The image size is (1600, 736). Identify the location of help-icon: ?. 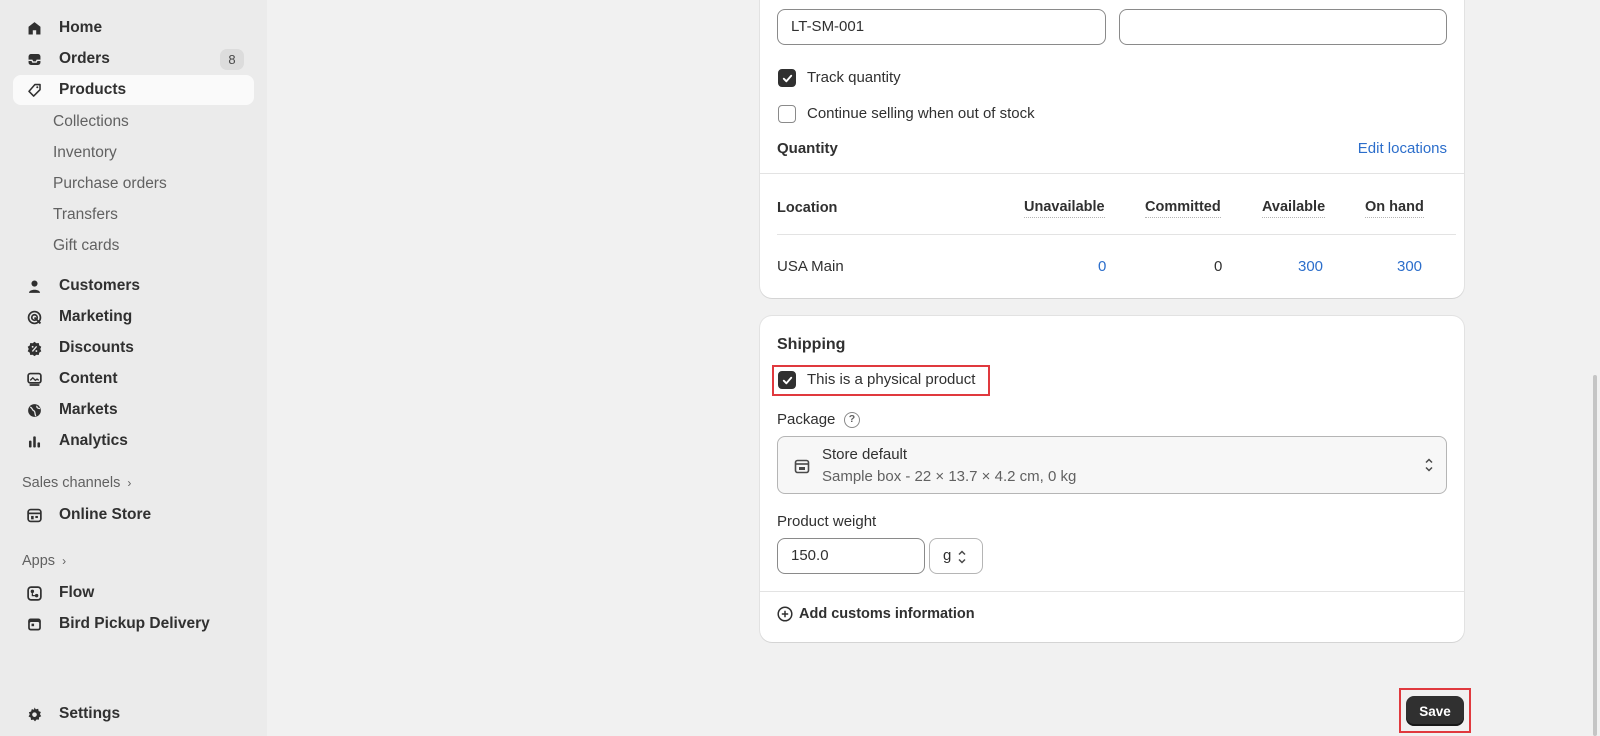
(852, 420).